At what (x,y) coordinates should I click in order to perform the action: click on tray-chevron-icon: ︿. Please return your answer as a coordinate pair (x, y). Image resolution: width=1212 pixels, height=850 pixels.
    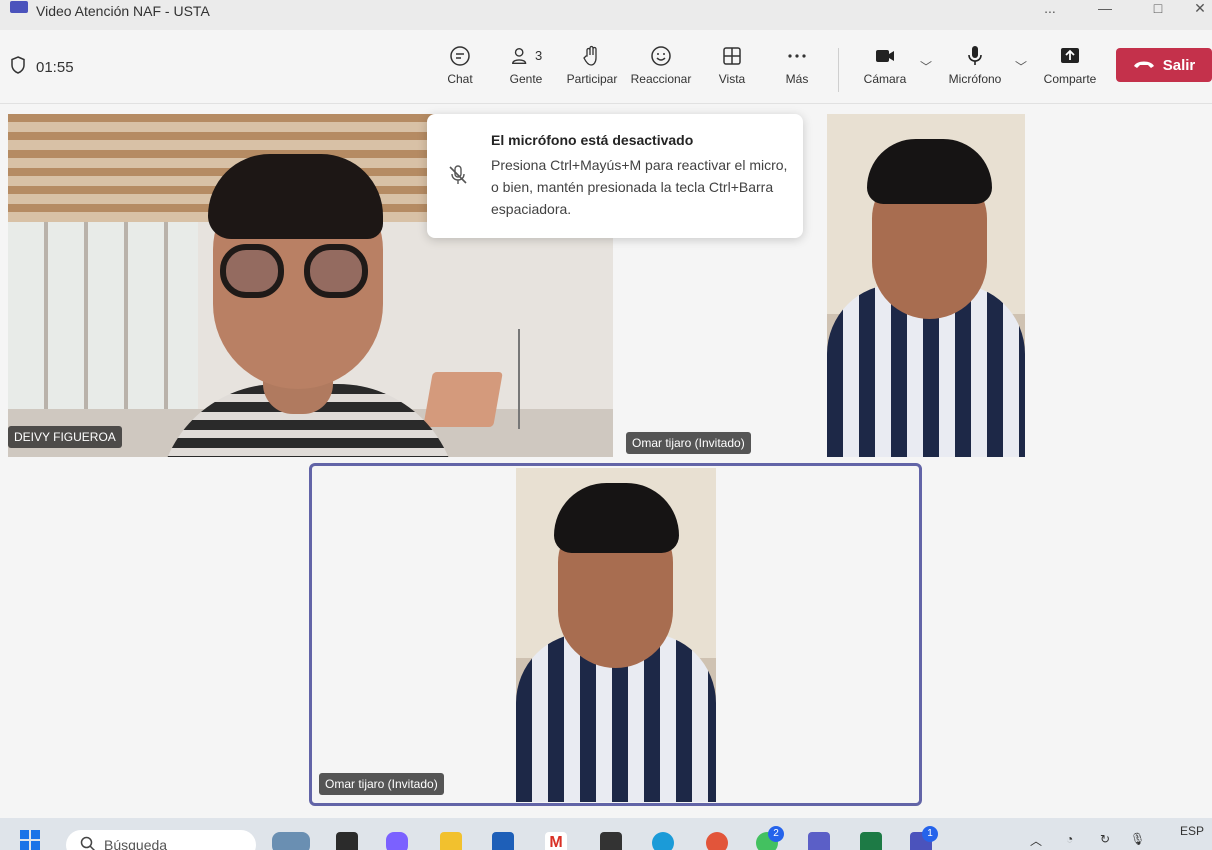
    Looking at the image, I should click on (1036, 840).